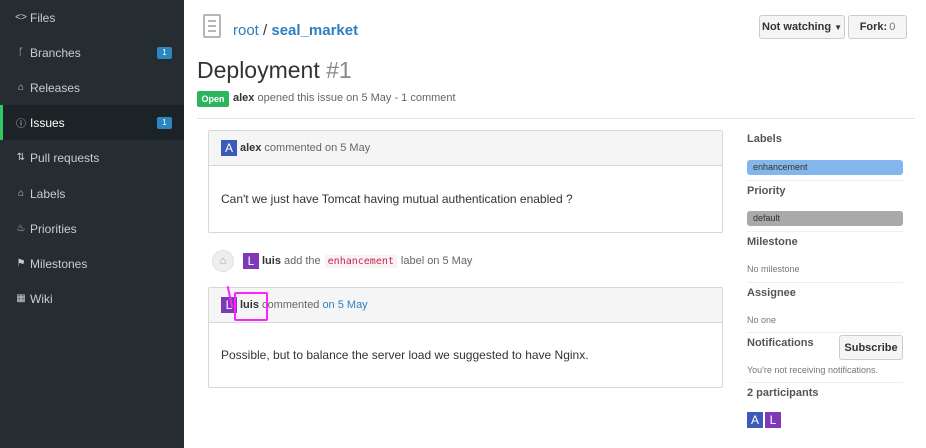 The width and height of the screenshot is (926, 448). I want to click on fork-count: 0, so click(892, 27).